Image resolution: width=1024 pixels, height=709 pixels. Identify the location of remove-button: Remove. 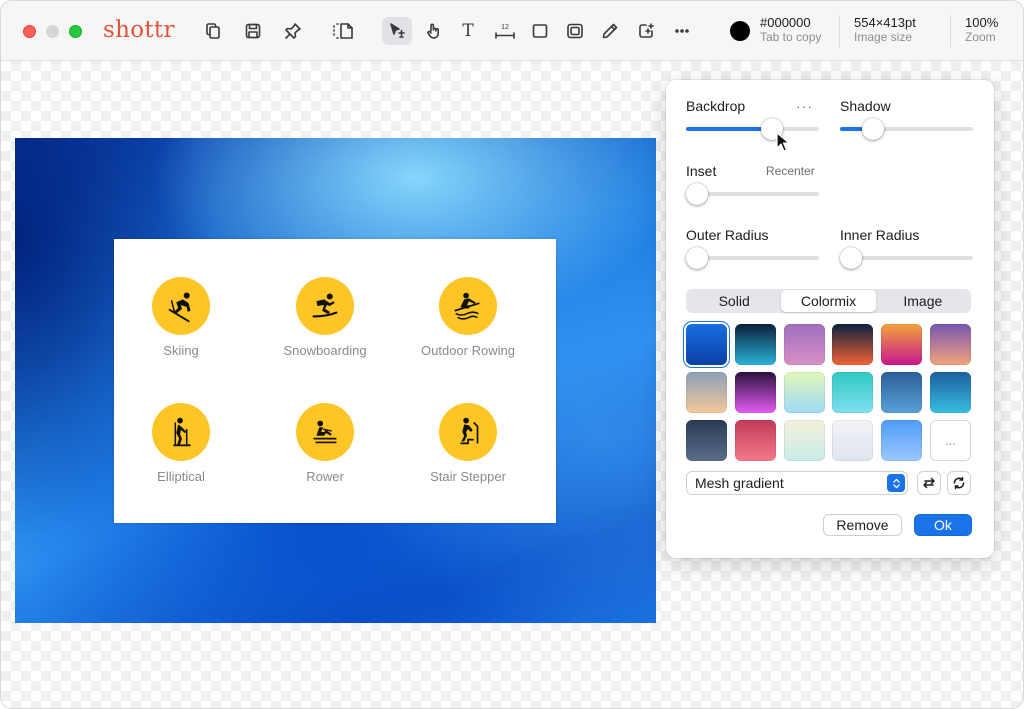
(862, 525).